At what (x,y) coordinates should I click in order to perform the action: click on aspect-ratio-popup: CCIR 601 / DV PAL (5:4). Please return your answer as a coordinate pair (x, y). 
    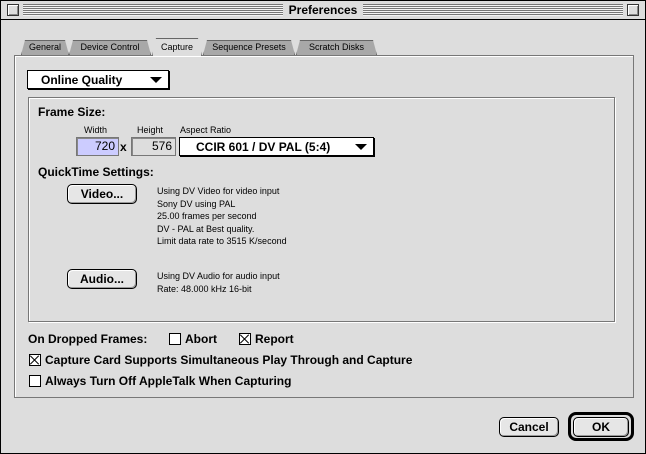
    Looking at the image, I should click on (276, 146).